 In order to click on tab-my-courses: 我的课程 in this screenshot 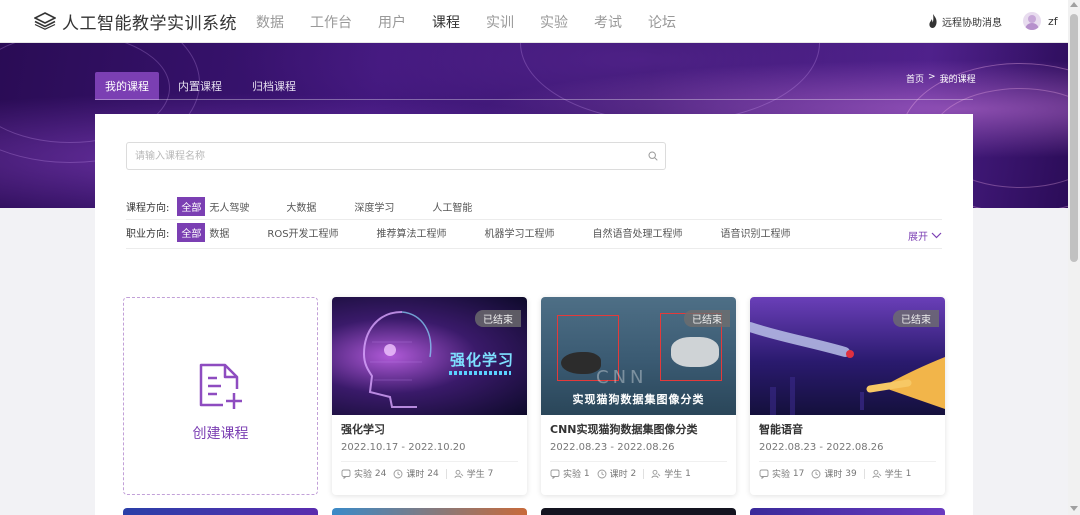, I will do `click(127, 86)`.